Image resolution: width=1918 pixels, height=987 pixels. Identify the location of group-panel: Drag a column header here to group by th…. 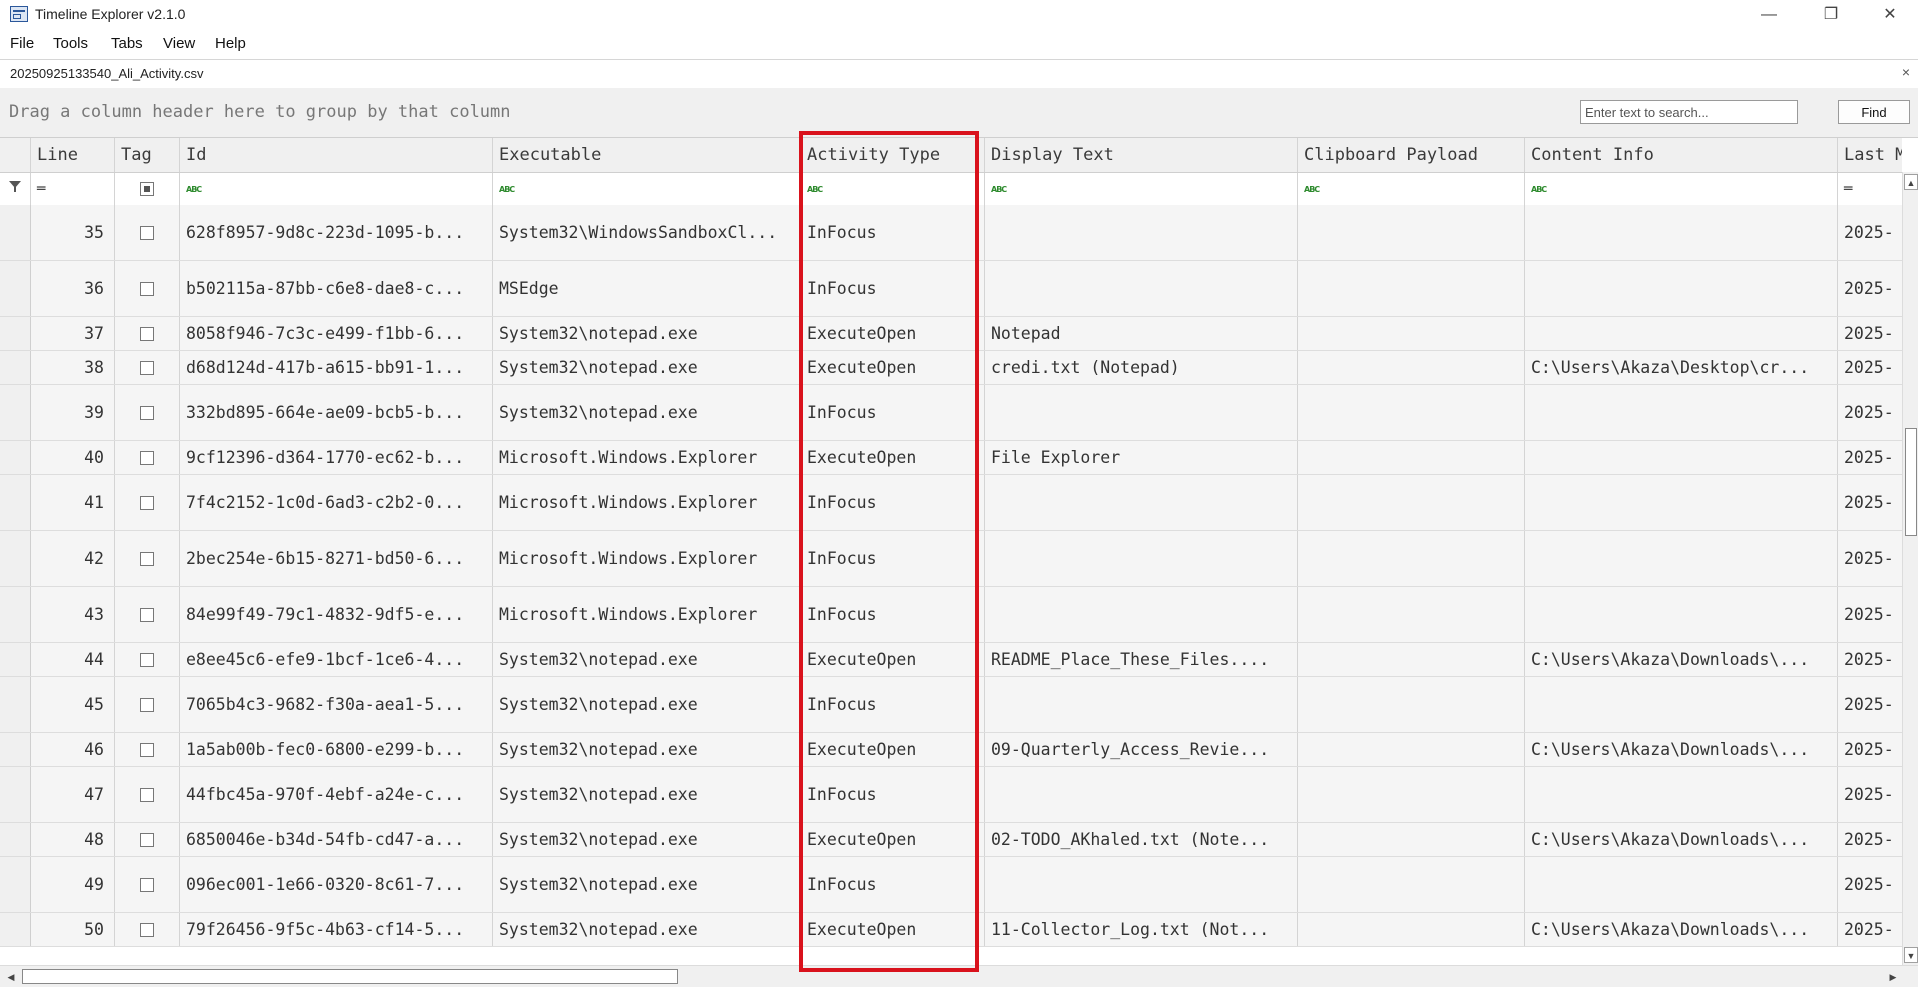
(959, 113).